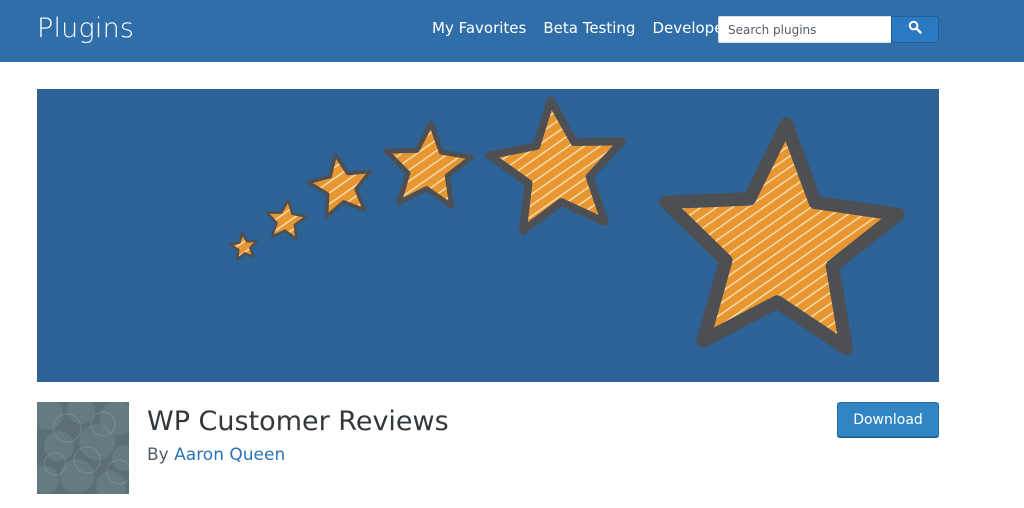 This screenshot has height=508, width=1024. I want to click on download-button: Download, so click(888, 419).